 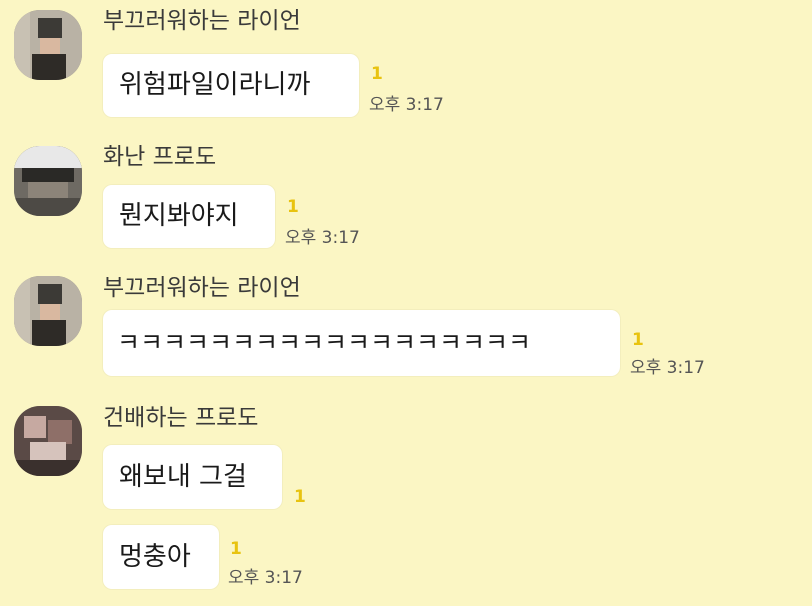 I want to click on message-bubble: 멍충아, so click(x=161, y=557).